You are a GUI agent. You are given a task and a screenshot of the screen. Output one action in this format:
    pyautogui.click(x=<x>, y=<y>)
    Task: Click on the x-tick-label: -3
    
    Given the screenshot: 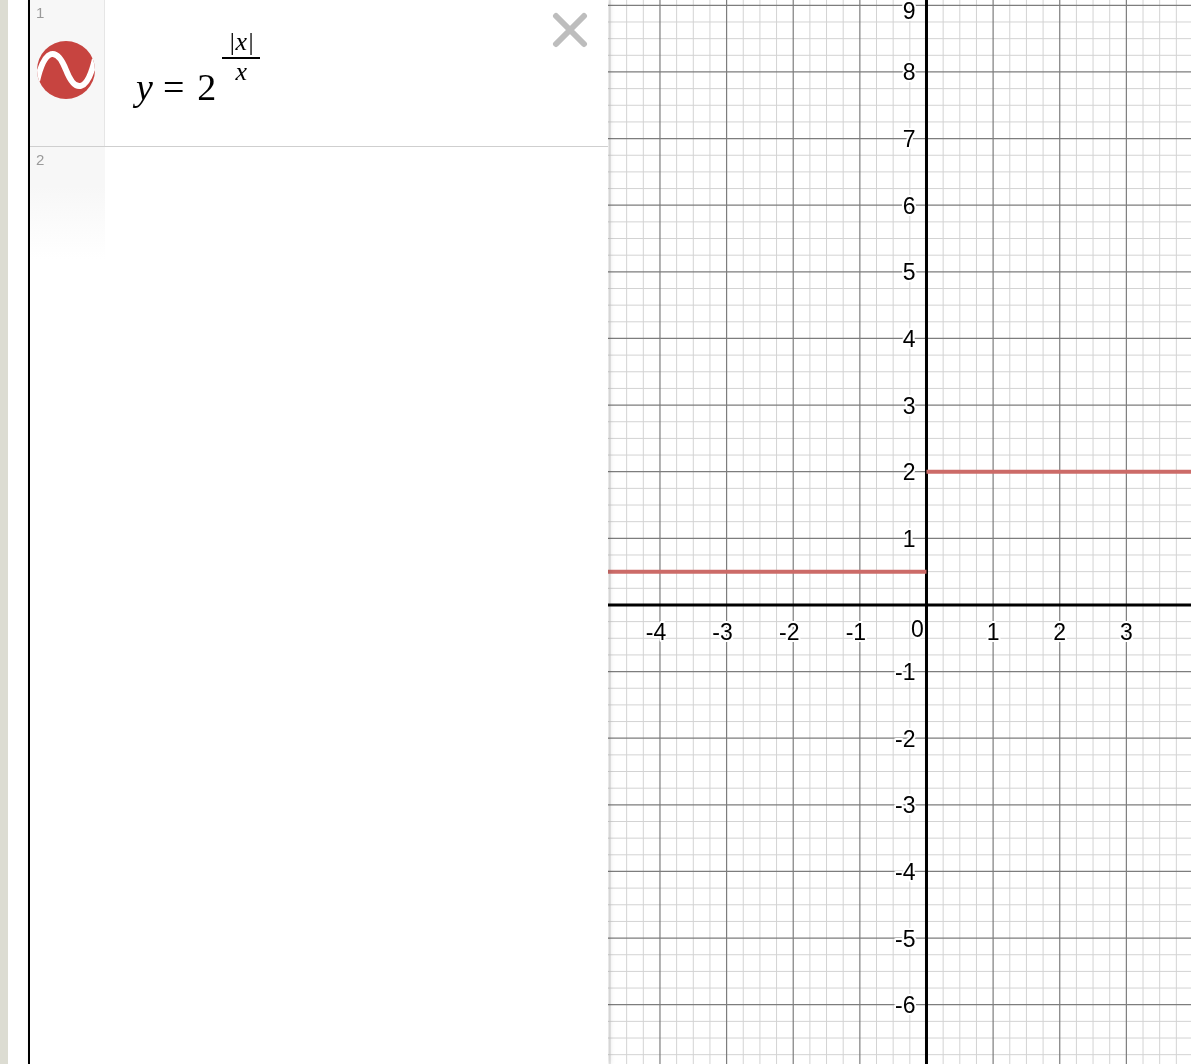 What is the action you would take?
    pyautogui.click(x=722, y=631)
    